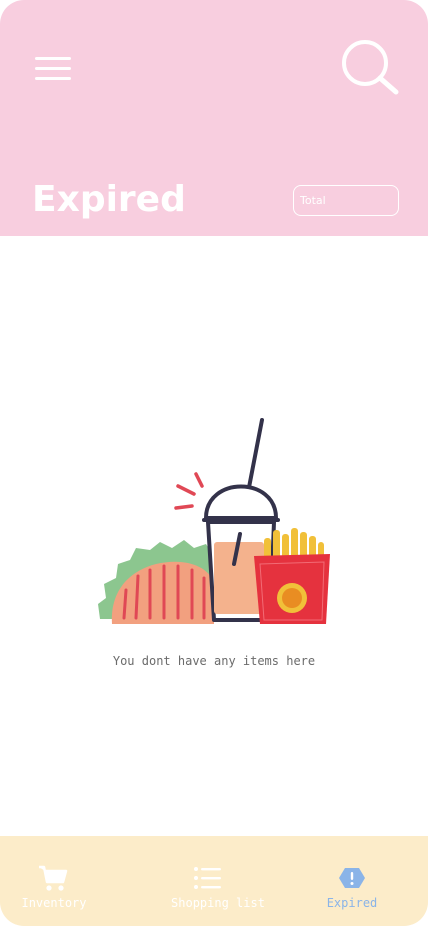 This screenshot has width=428, height=926. I want to click on search-button, so click(370, 68).